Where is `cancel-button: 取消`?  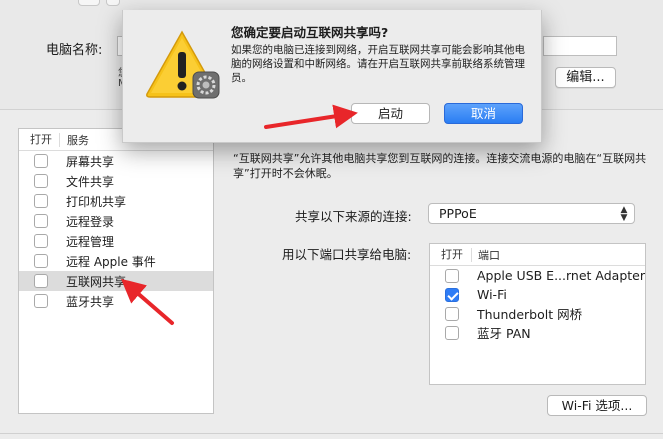
cancel-button: 取消 is located at coordinates (483, 113).